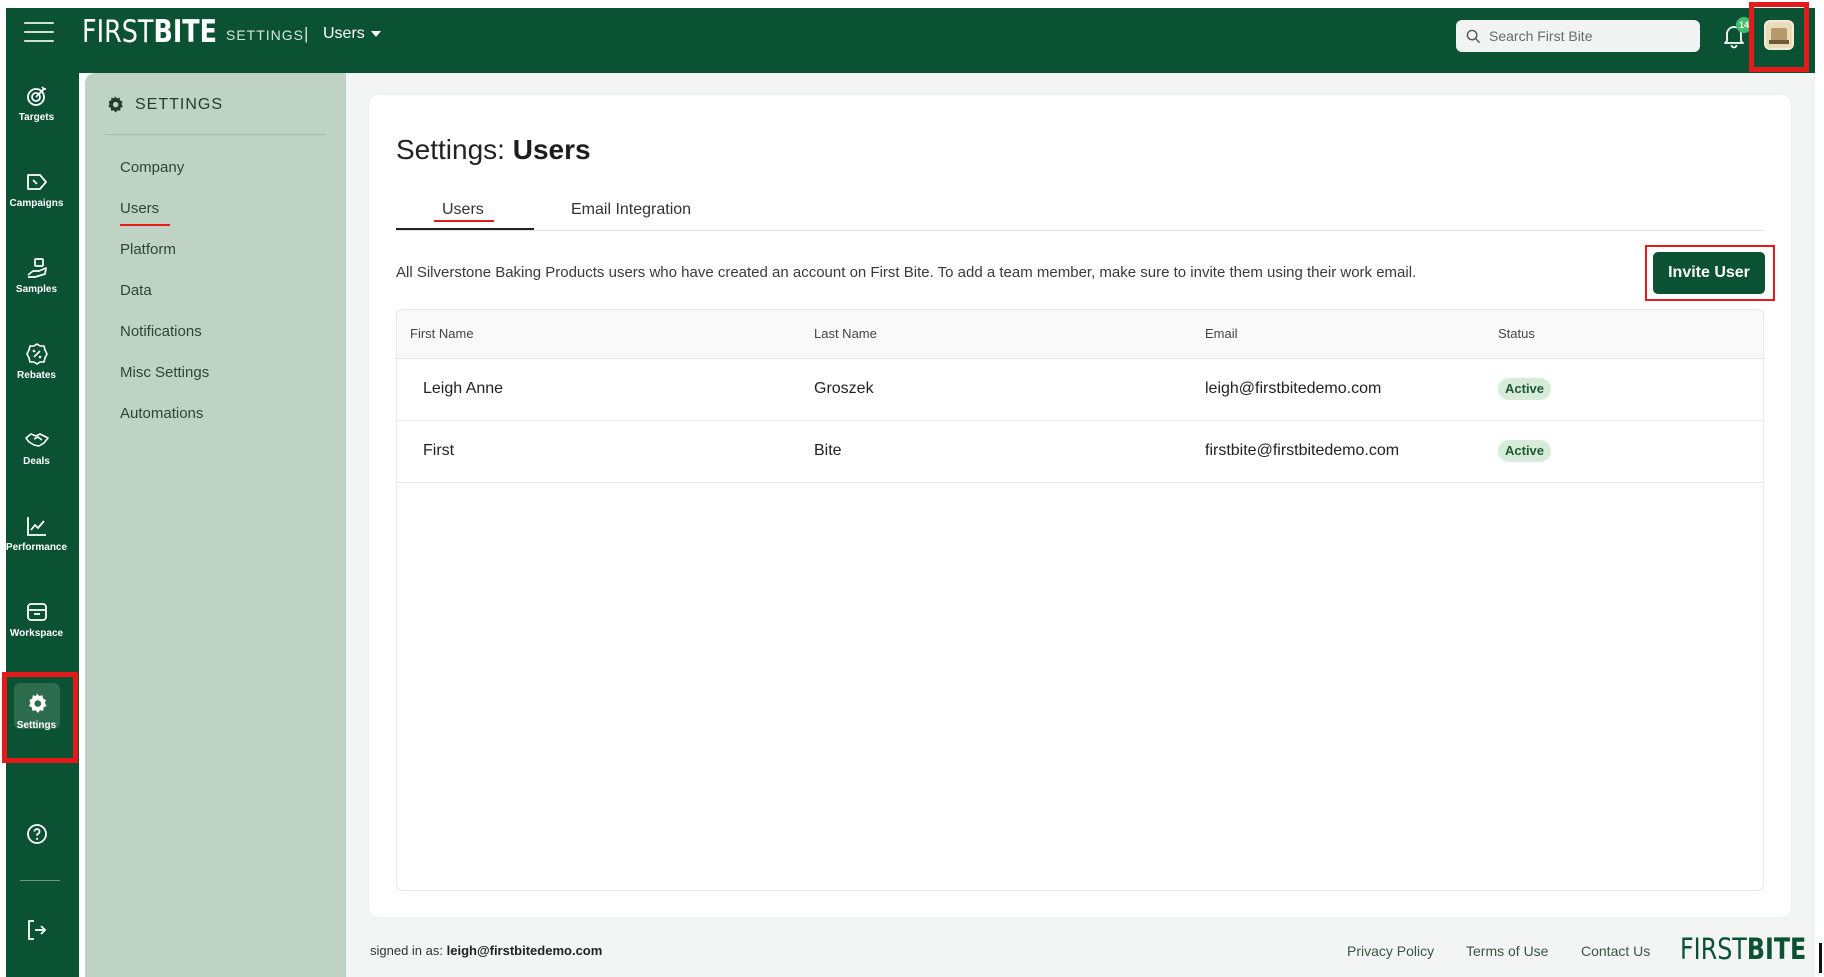 Image resolution: width=1824 pixels, height=977 pixels. What do you see at coordinates (442, 333) in the screenshot?
I see `column-header-first-name: First Name` at bounding box center [442, 333].